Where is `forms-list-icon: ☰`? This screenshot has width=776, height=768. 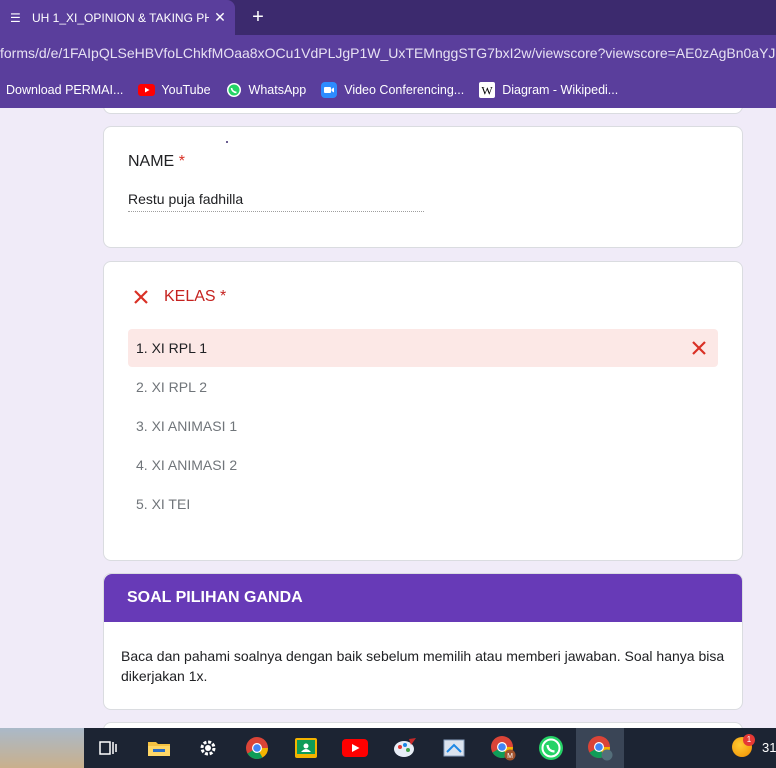
forms-list-icon: ☰ is located at coordinates (15, 17).